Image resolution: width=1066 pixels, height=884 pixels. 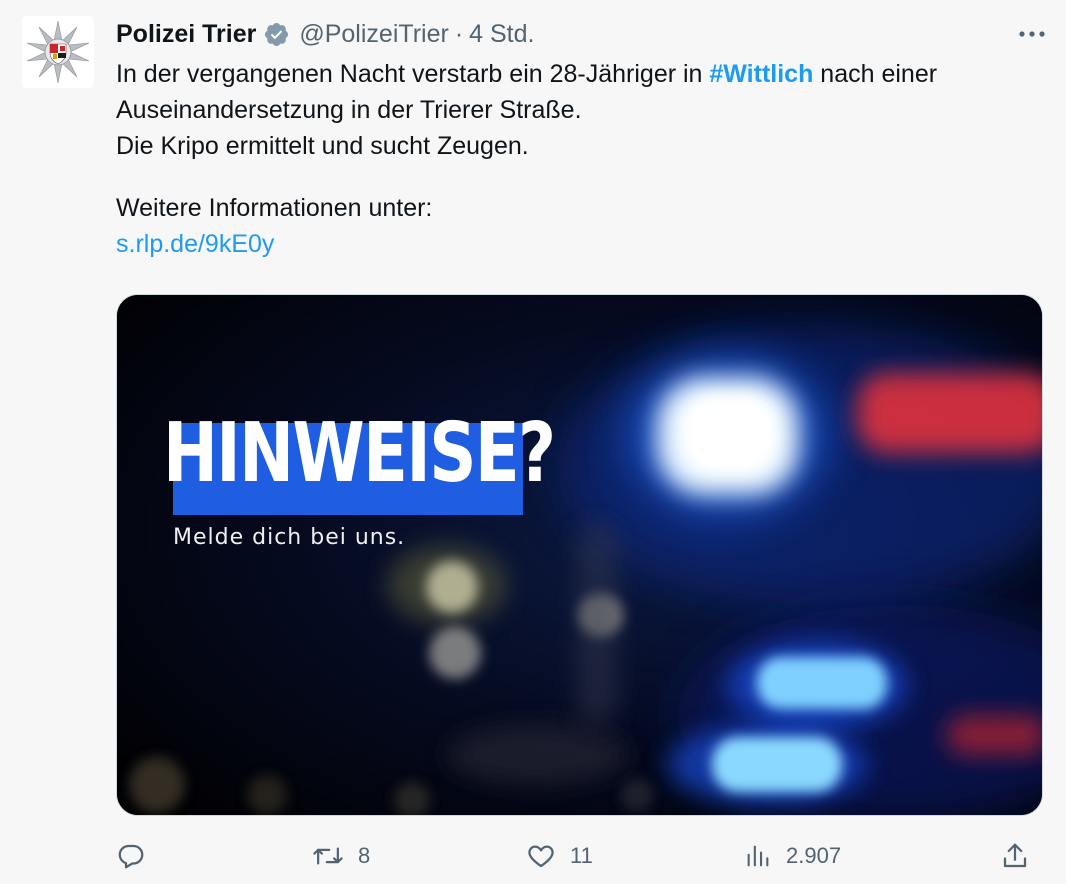 I want to click on author-handle: @PolizeiTrier, so click(x=373, y=34).